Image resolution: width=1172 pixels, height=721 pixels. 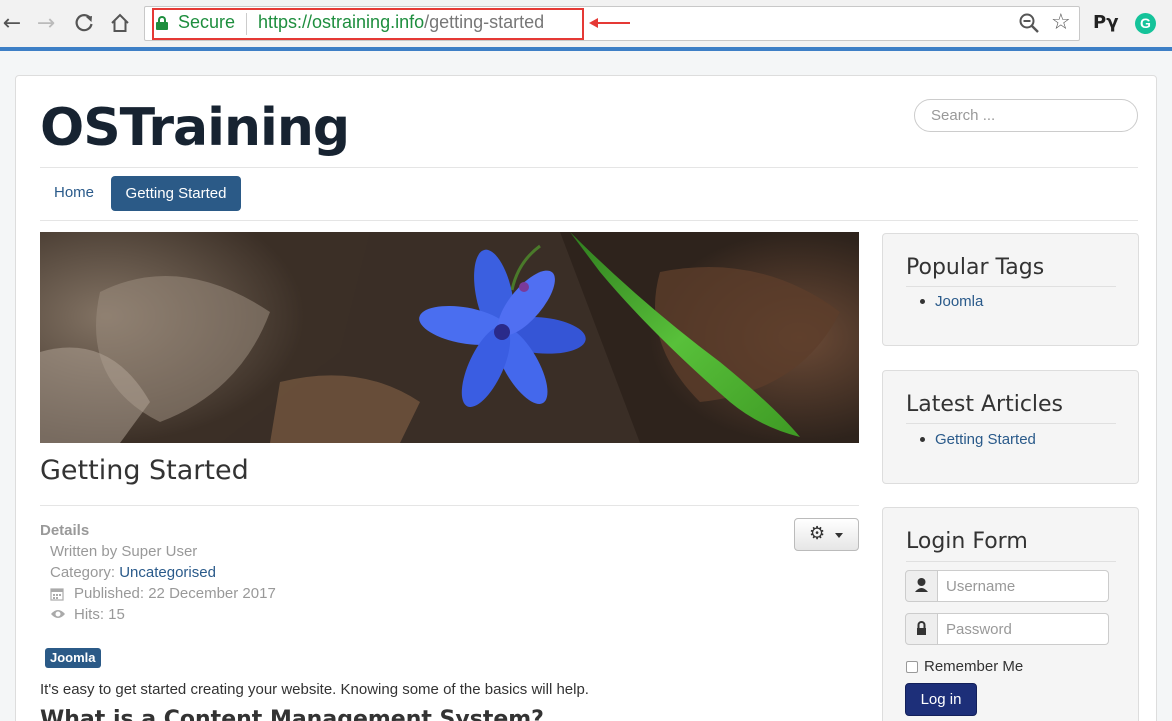 I want to click on bookmark-star-icon: ☆, so click(x=1061, y=22).